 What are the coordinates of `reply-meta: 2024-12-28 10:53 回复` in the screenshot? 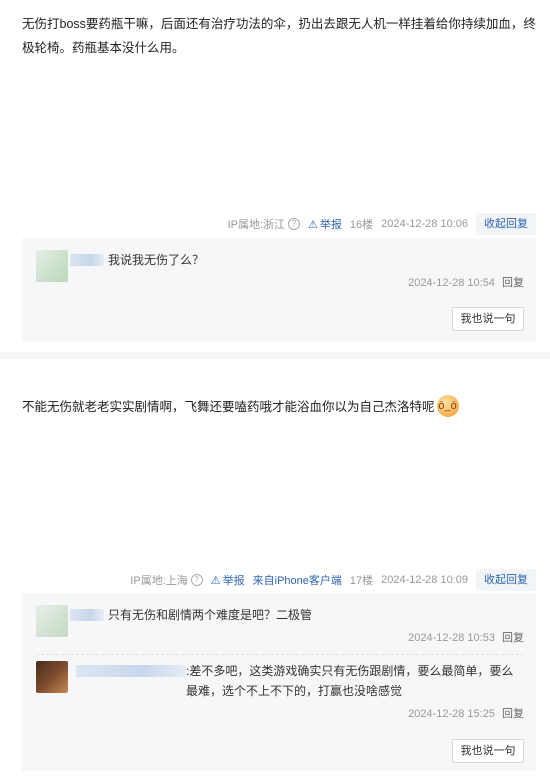 It's located at (466, 637).